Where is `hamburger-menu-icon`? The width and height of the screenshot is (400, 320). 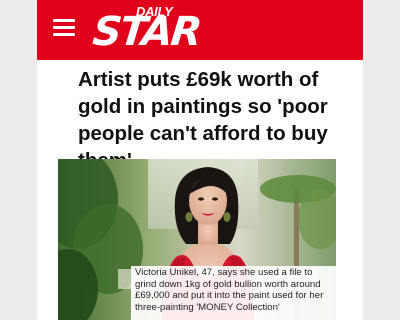
hamburger-menu-icon is located at coordinates (64, 28).